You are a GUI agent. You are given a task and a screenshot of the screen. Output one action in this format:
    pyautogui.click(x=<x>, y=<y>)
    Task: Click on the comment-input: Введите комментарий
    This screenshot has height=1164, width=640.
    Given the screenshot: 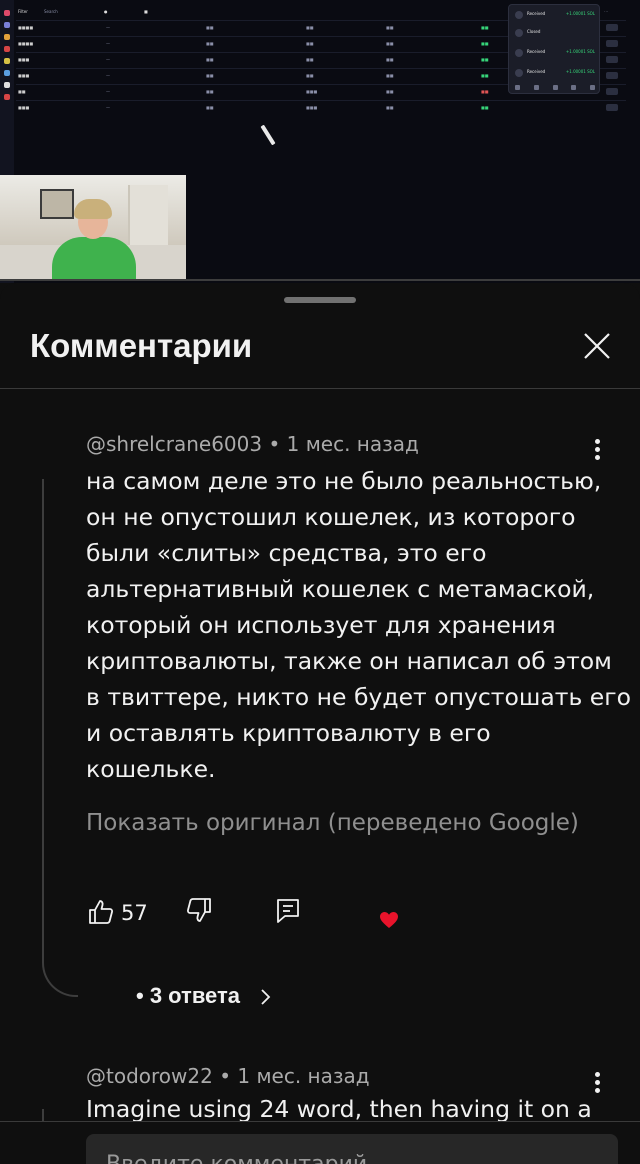 What is the action you would take?
    pyautogui.click(x=352, y=1149)
    